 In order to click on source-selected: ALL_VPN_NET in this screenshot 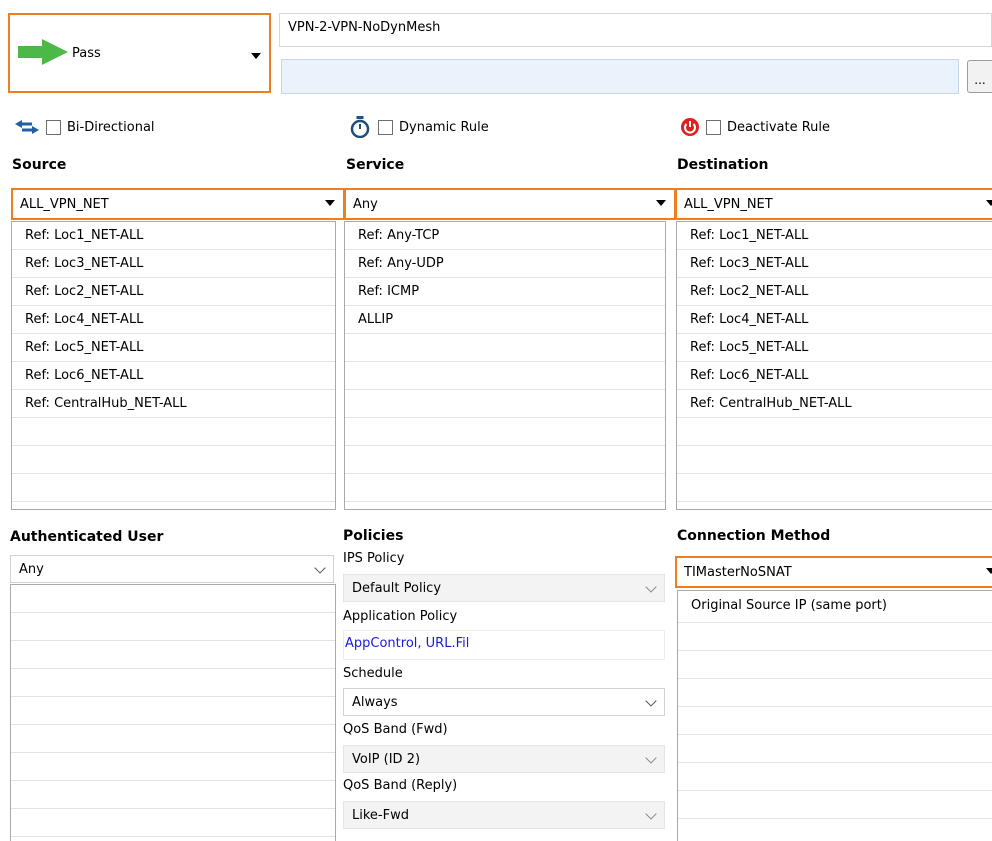, I will do `click(64, 204)`.